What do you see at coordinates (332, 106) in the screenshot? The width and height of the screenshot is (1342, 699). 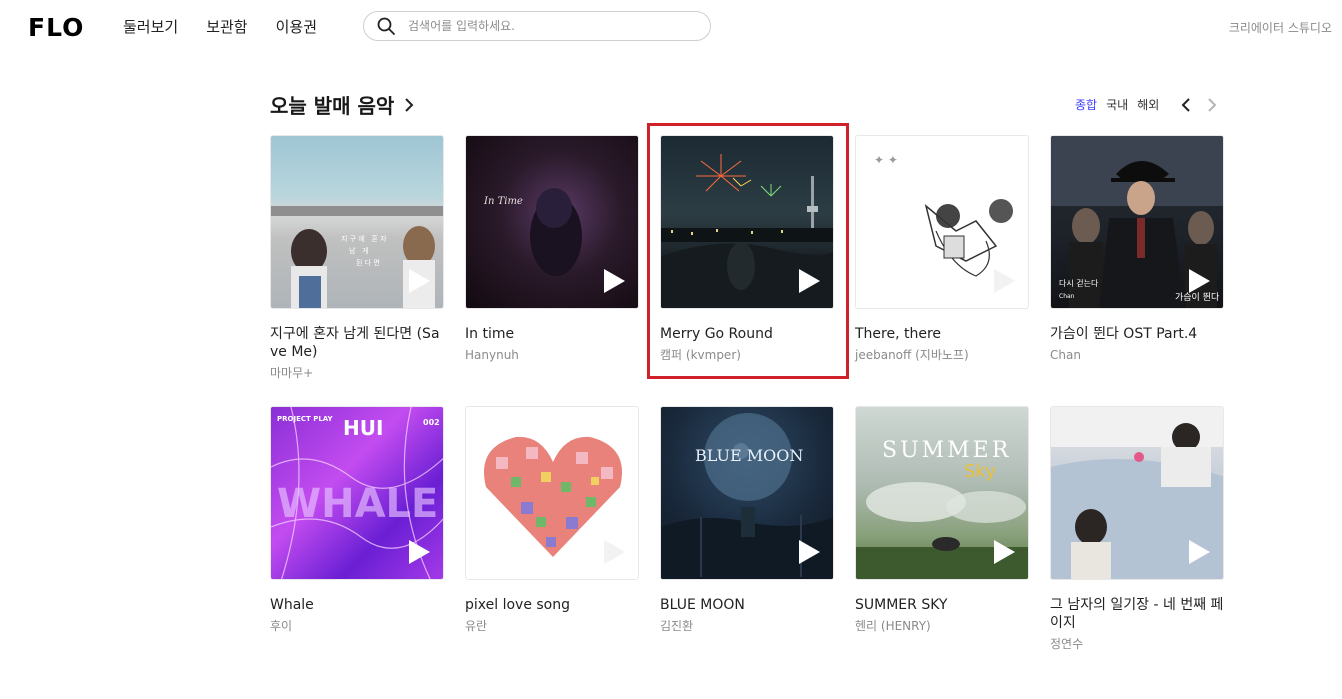 I see `section-title: 오늘 발매 음악` at bounding box center [332, 106].